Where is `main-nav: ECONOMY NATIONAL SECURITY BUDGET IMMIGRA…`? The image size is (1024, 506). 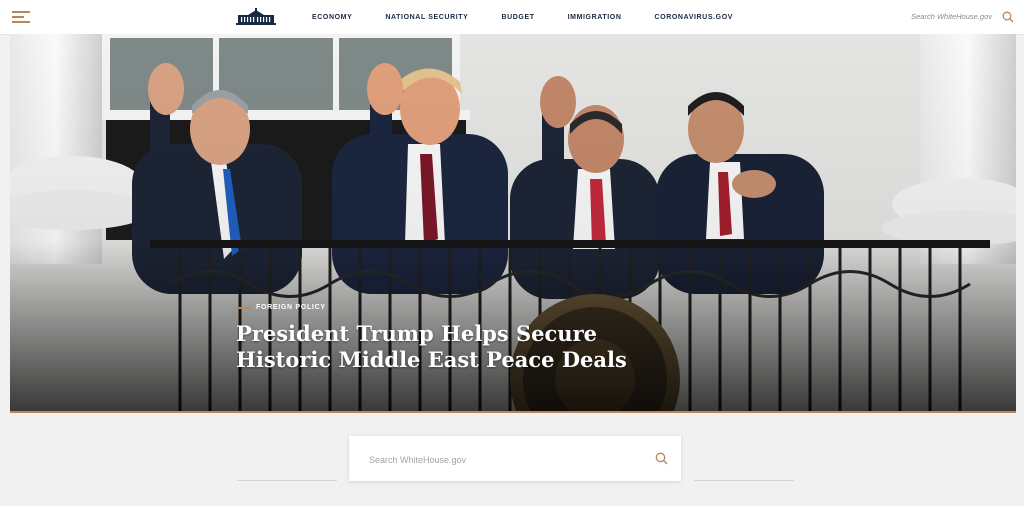
main-nav: ECONOMY NATIONAL SECURITY BUDGET IMMIGRA… is located at coordinates (531, 17).